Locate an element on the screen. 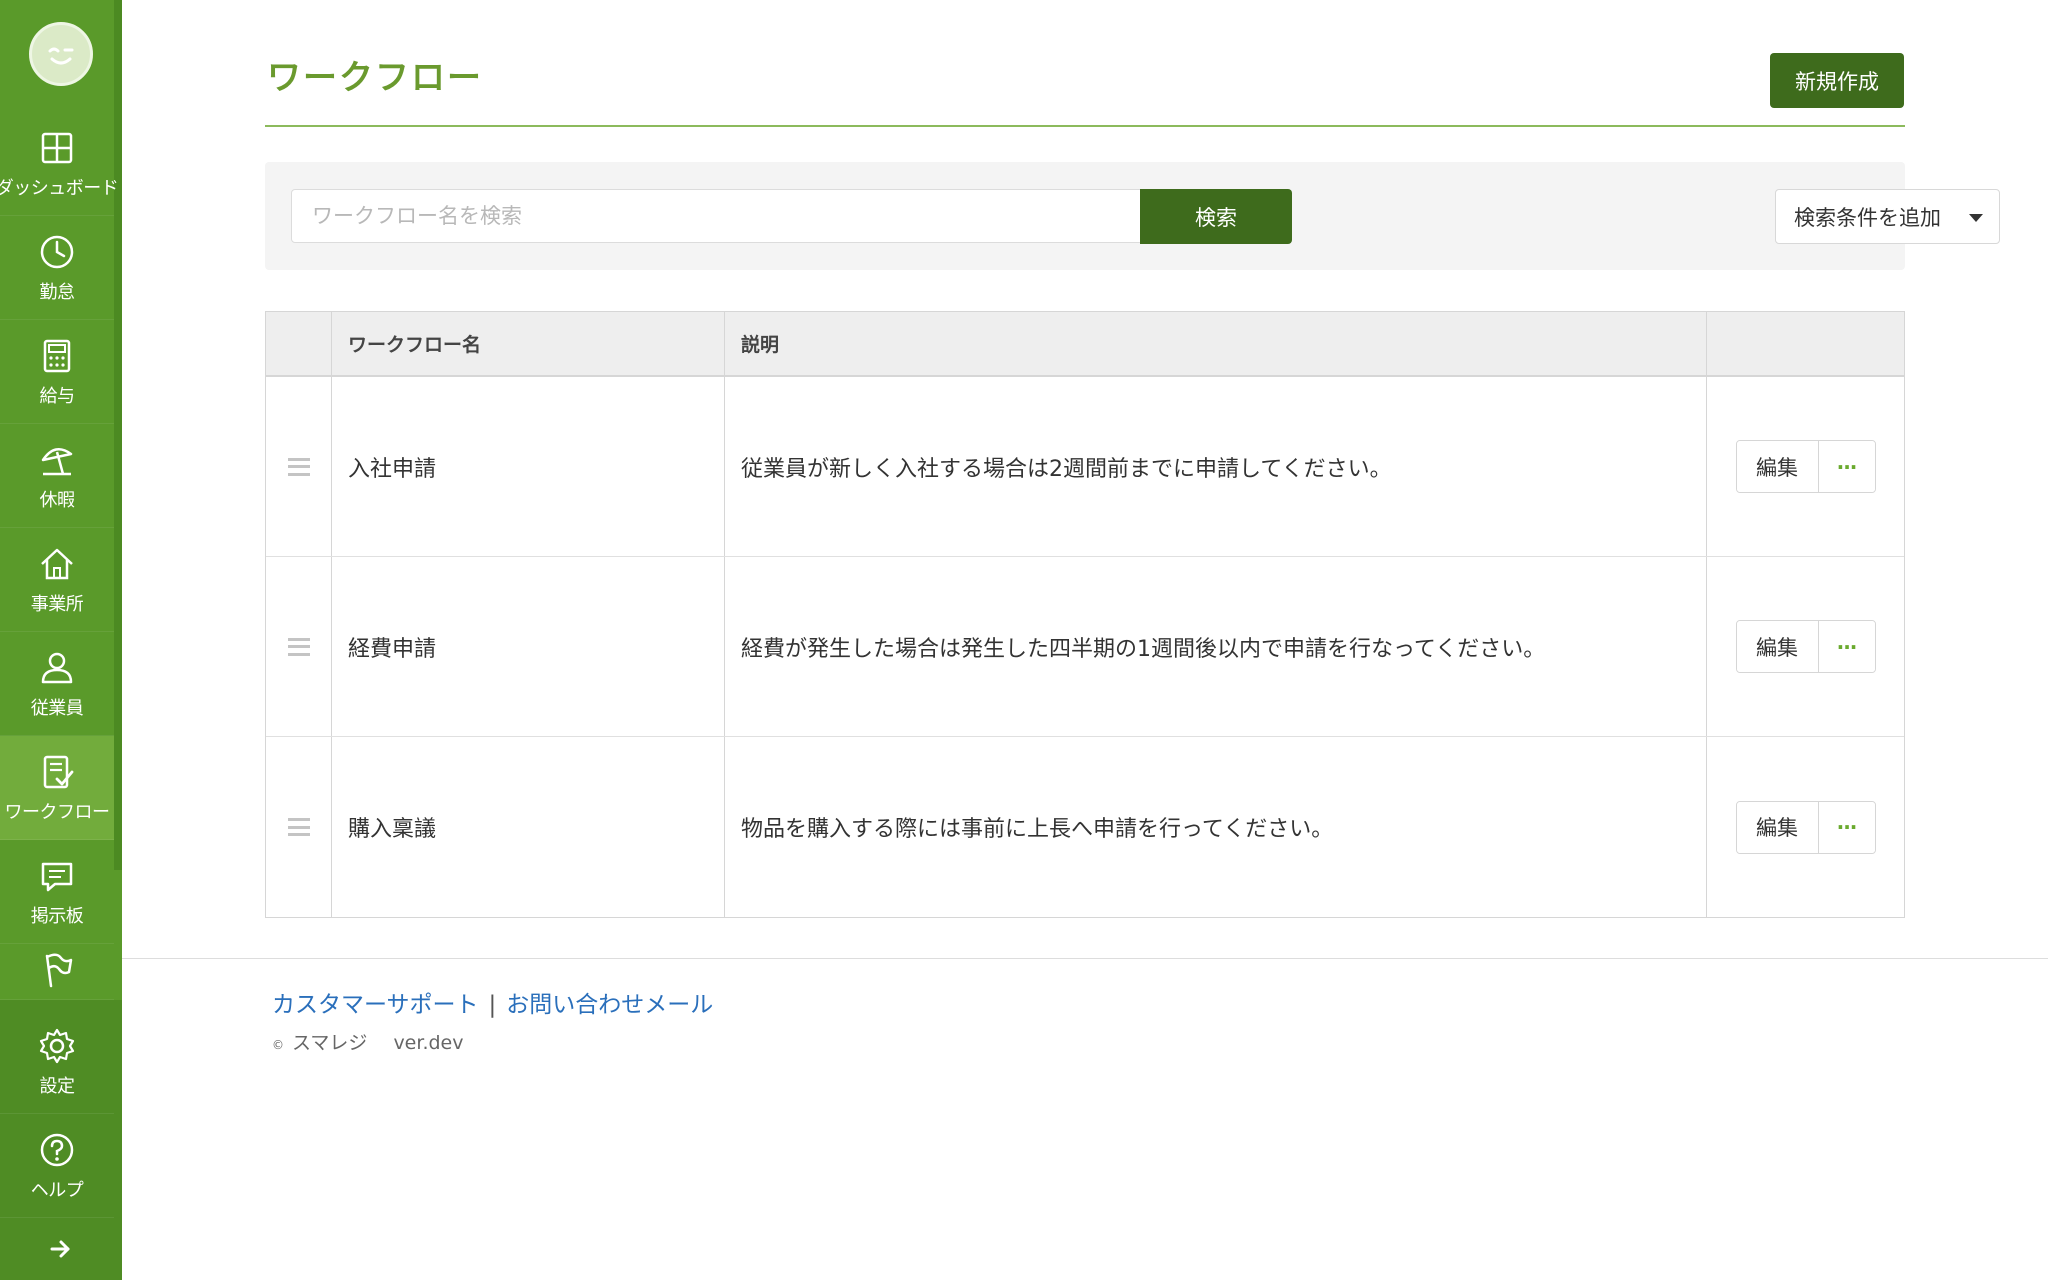  caret-down-icon is located at coordinates (1976, 218).